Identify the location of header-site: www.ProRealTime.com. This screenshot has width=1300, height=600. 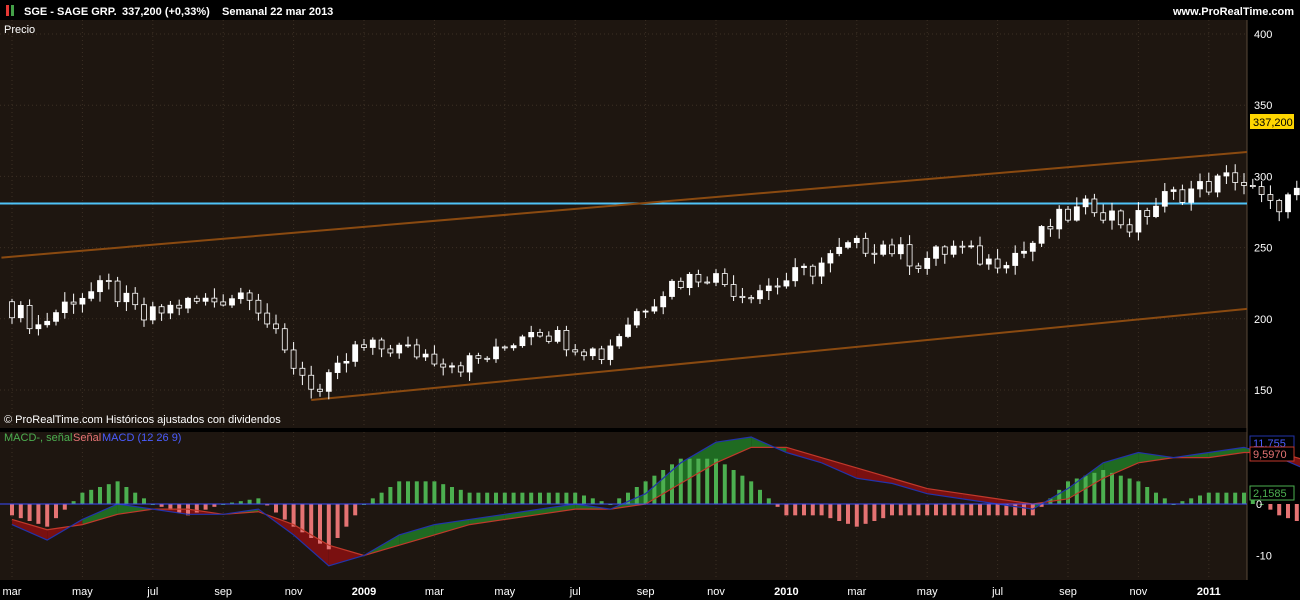
(1233, 12).